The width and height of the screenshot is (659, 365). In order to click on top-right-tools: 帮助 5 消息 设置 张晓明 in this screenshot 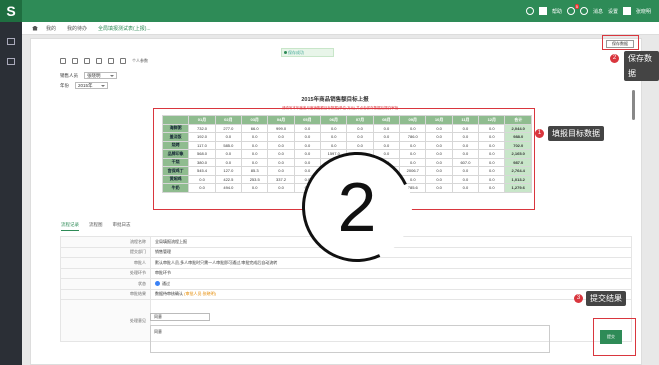, I will do `click(588, 11)`.